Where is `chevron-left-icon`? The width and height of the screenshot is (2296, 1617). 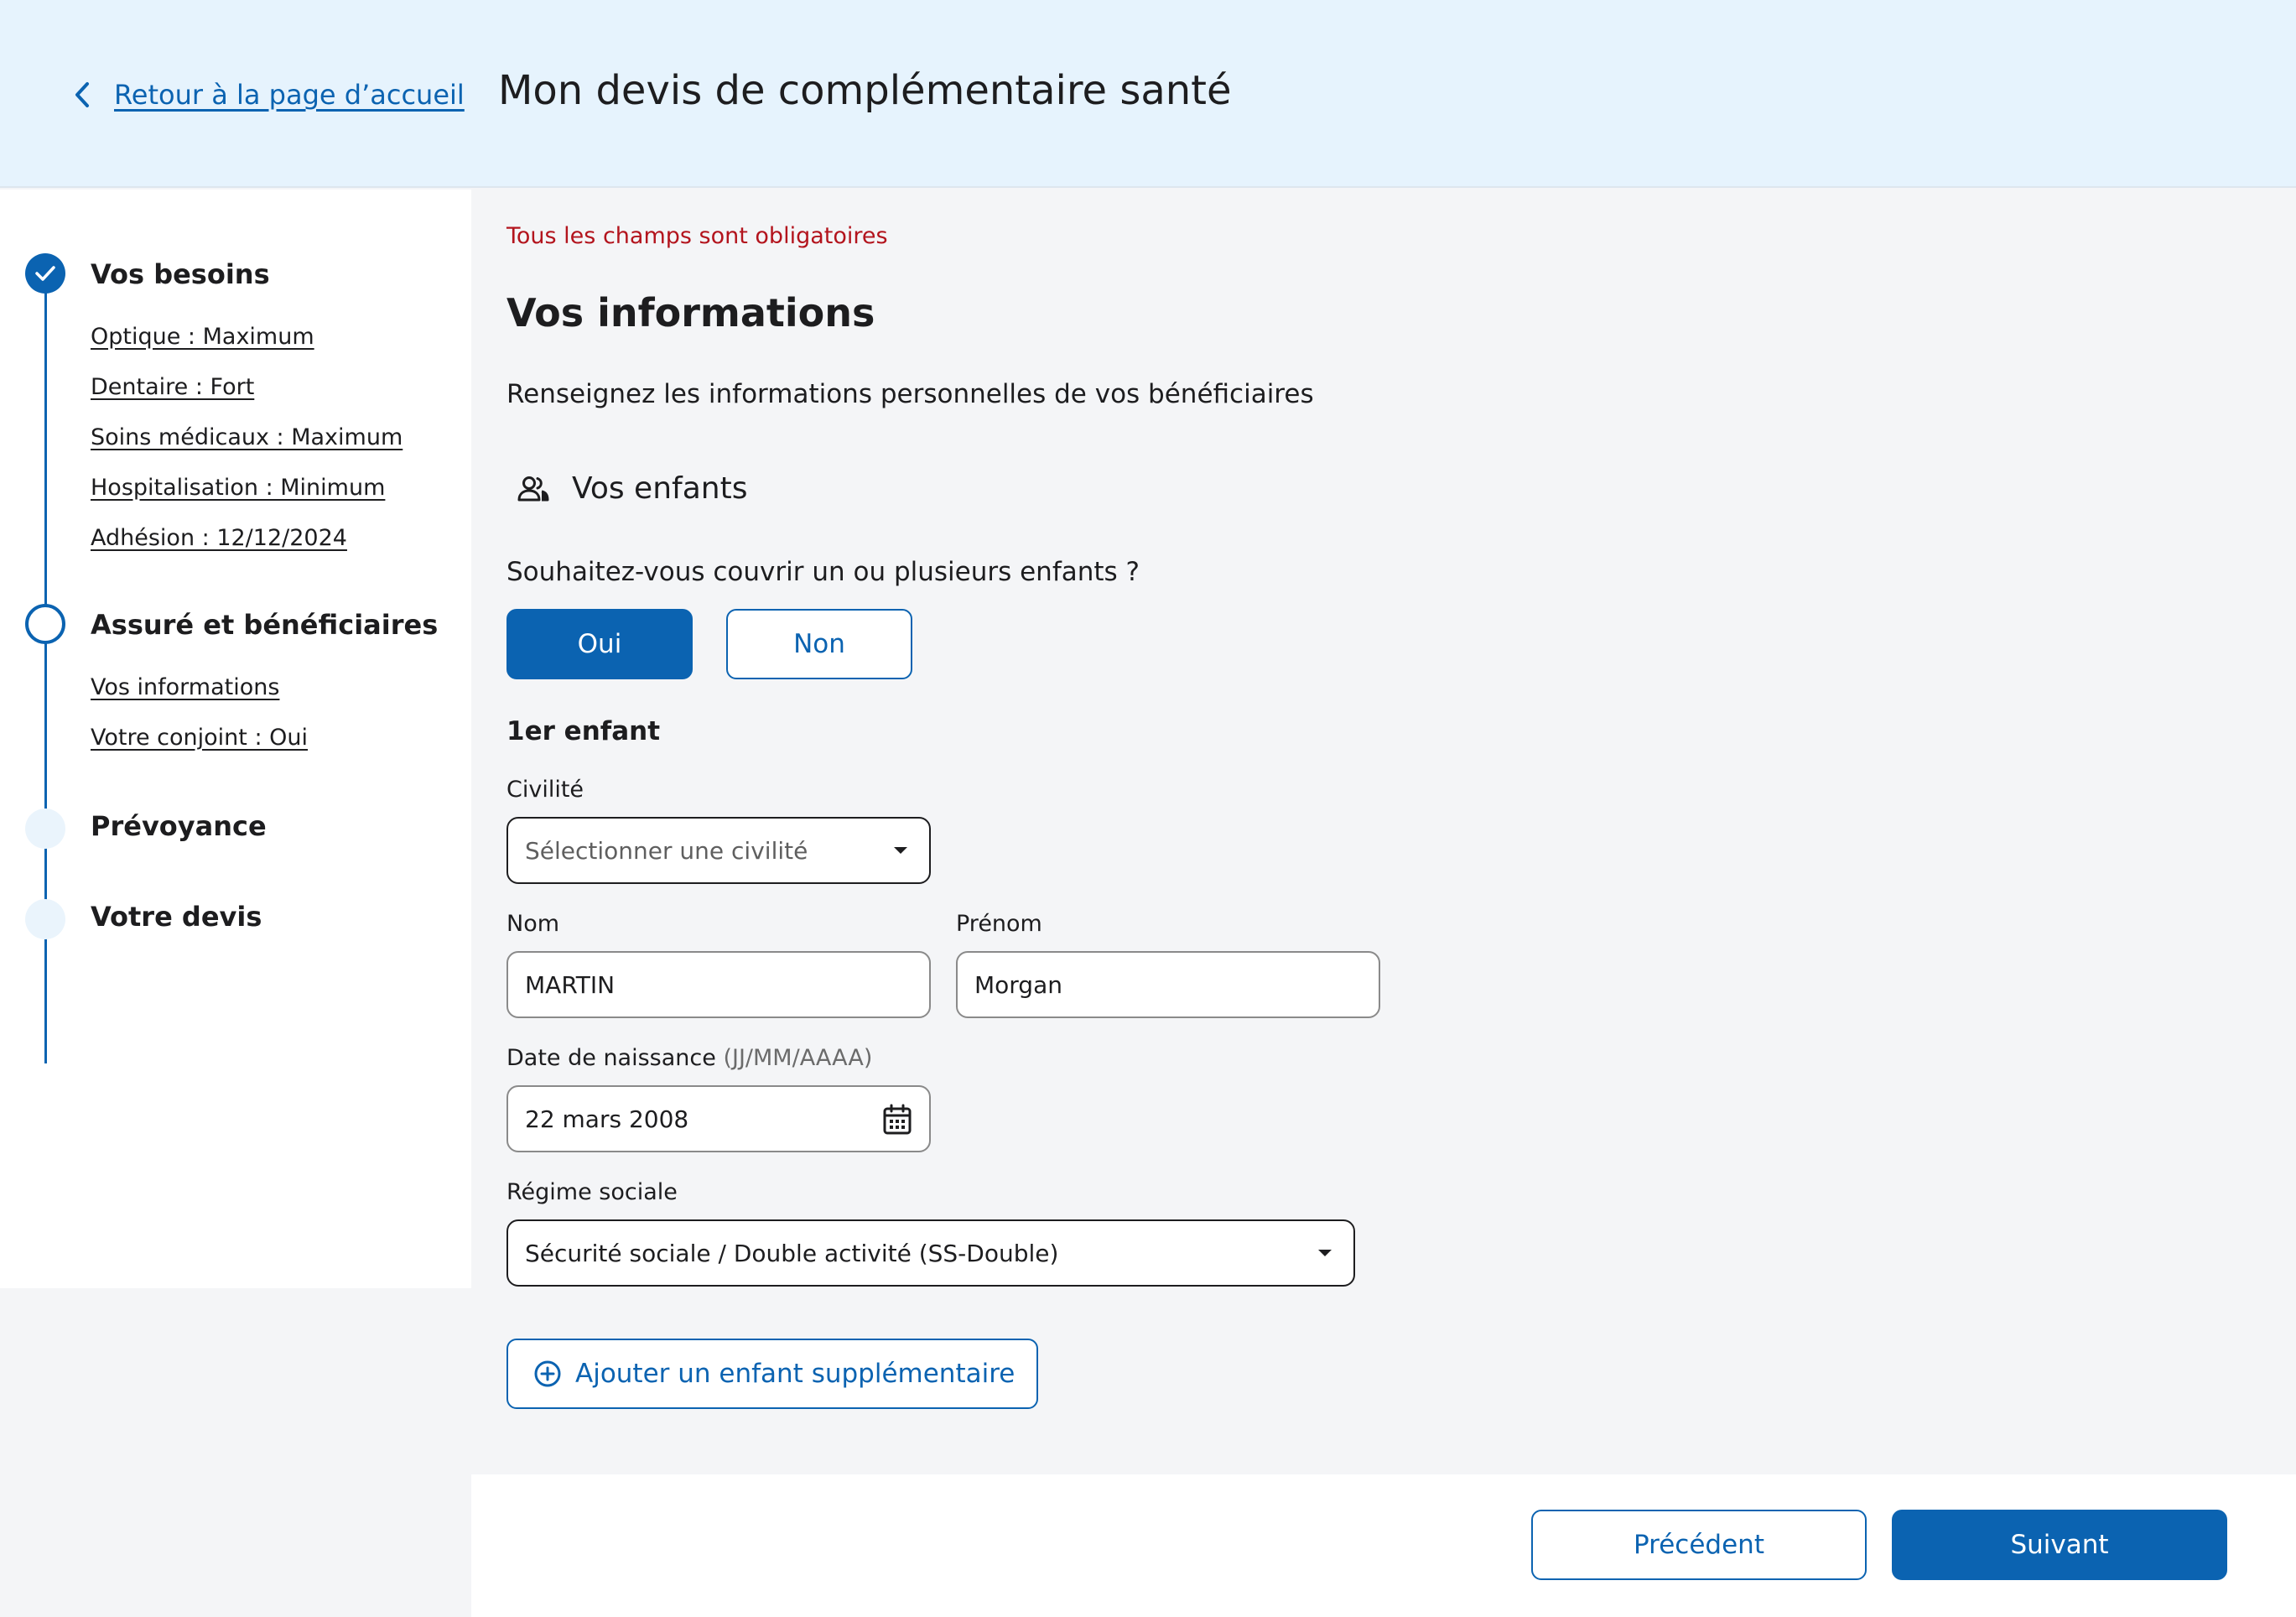 chevron-left-icon is located at coordinates (82, 94).